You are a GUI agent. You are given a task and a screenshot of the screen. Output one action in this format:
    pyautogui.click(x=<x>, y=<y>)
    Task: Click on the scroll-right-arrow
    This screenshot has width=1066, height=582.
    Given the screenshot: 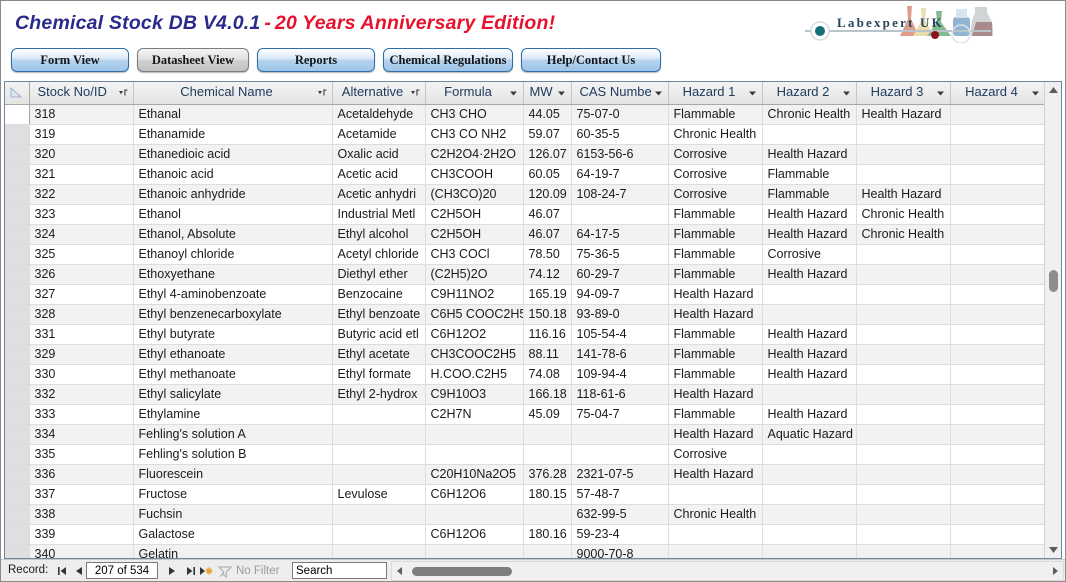 What is the action you would take?
    pyautogui.click(x=1055, y=571)
    